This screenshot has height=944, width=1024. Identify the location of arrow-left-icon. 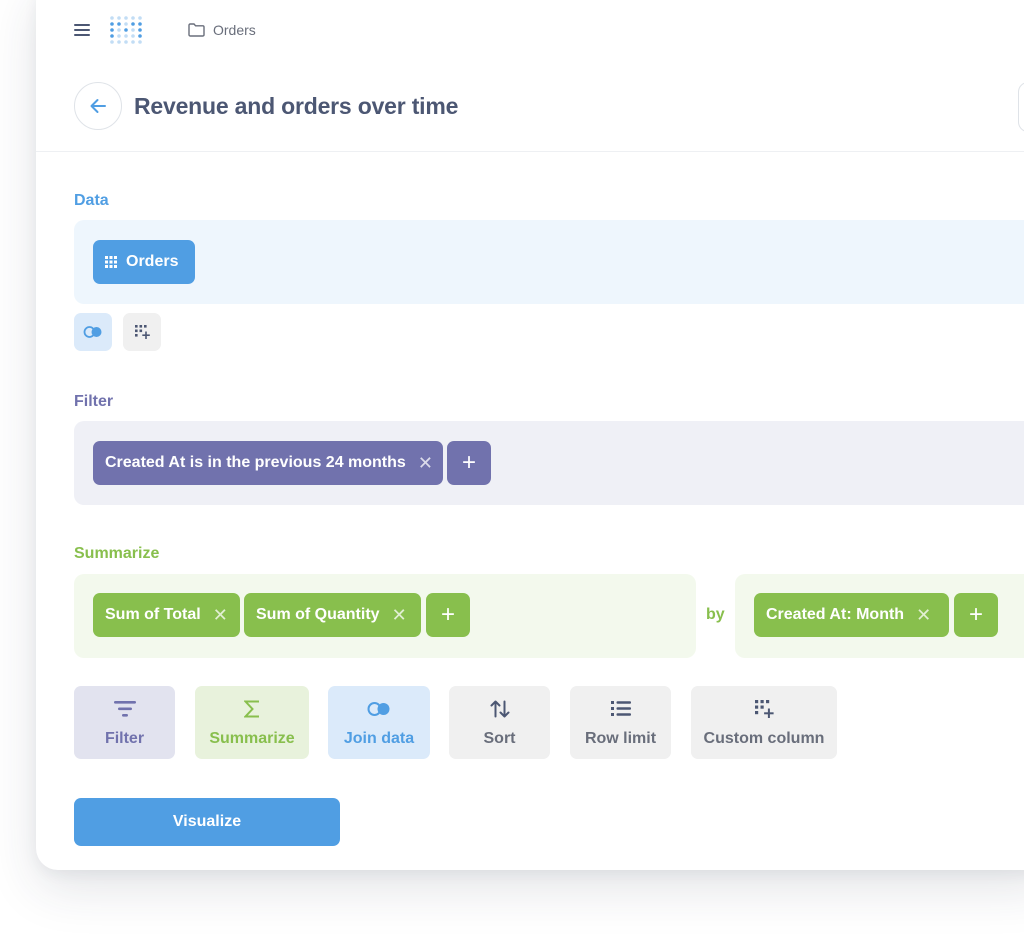
(98, 106).